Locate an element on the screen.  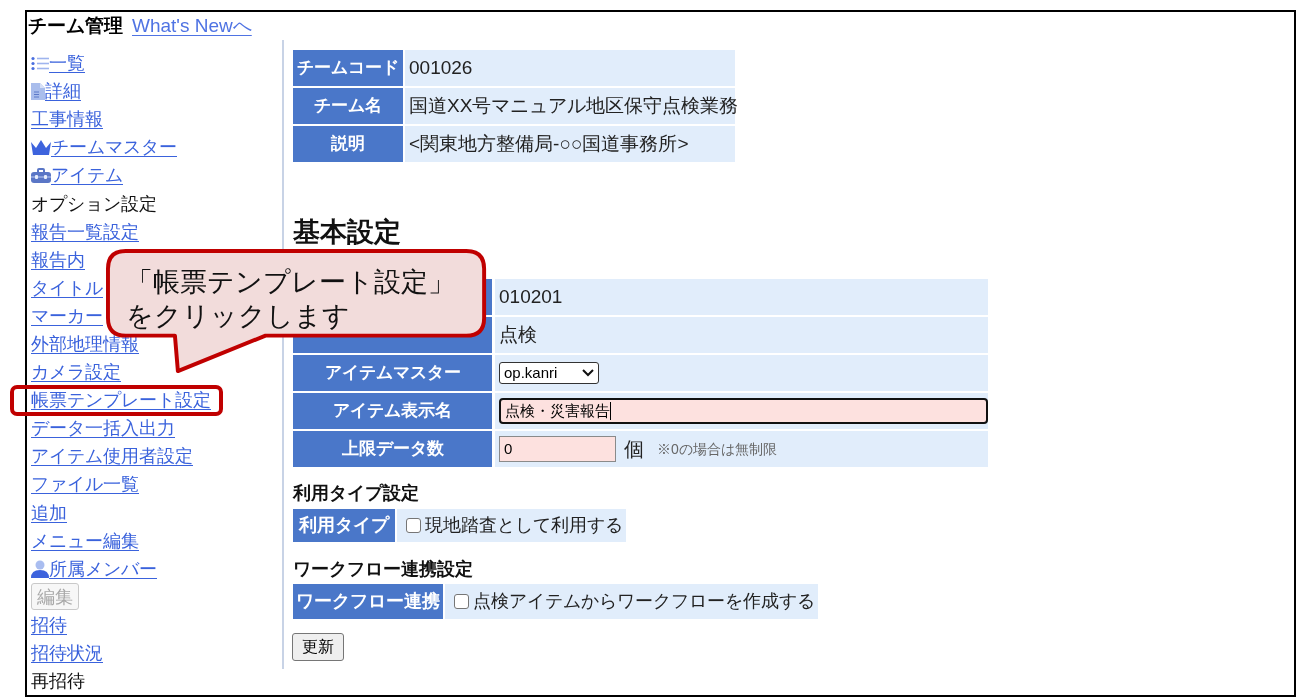
chevron-down-icon is located at coordinates (588, 373).